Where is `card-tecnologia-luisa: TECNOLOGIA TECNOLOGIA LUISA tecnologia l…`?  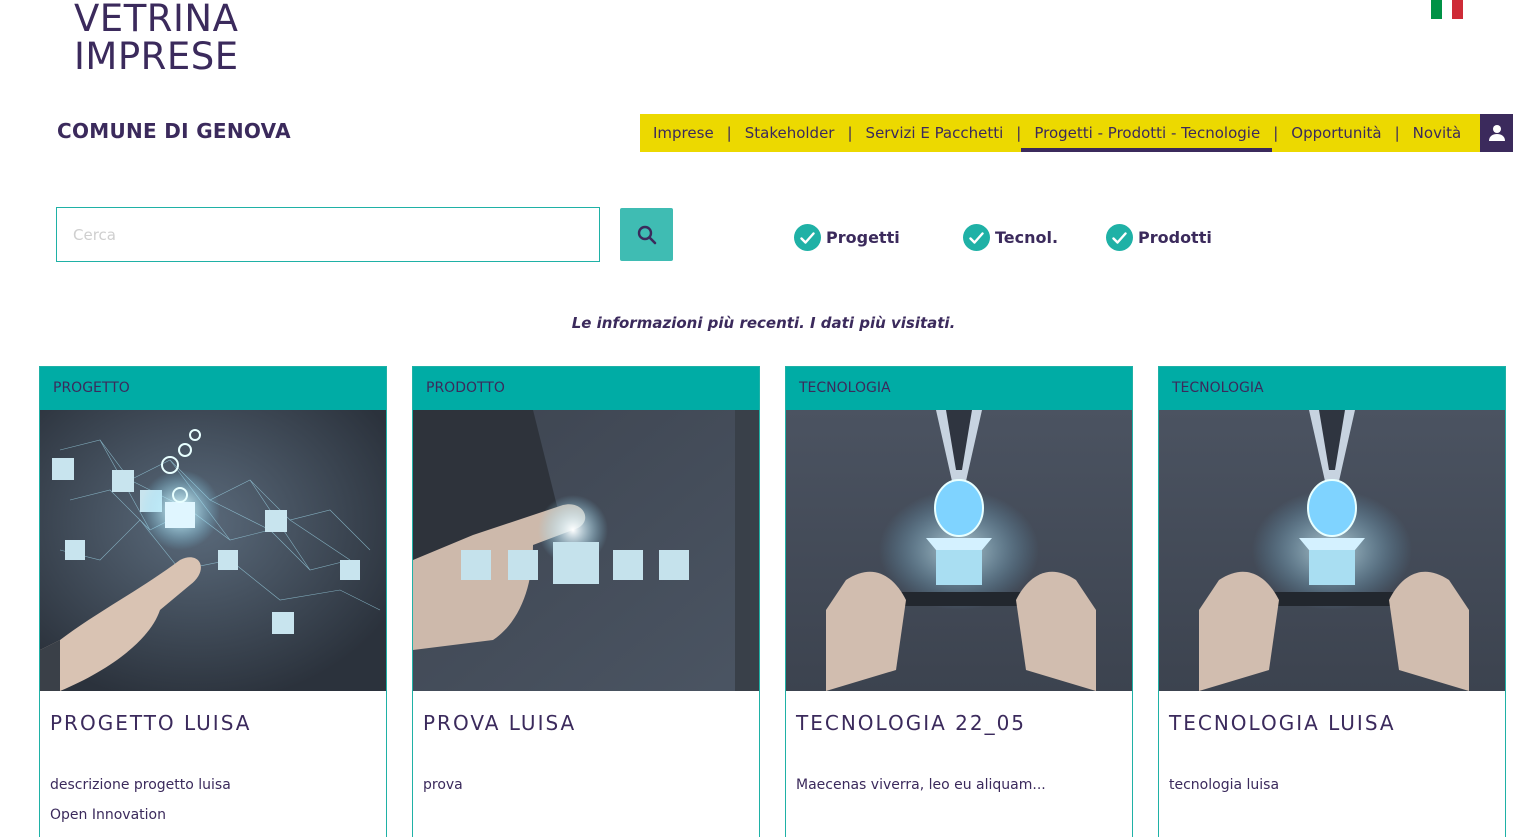
card-tecnologia-luisa: TECNOLOGIA TECNOLOGIA LUISA tecnologia l… is located at coordinates (1332, 601).